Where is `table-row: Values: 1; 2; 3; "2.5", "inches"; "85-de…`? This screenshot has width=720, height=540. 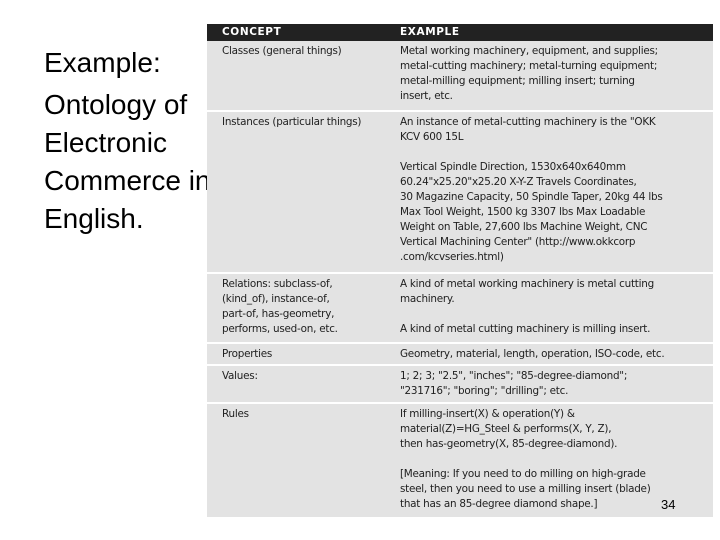
table-row: Values: 1; 2; 3; "2.5", "inches"; "85-de… is located at coordinates (460, 383).